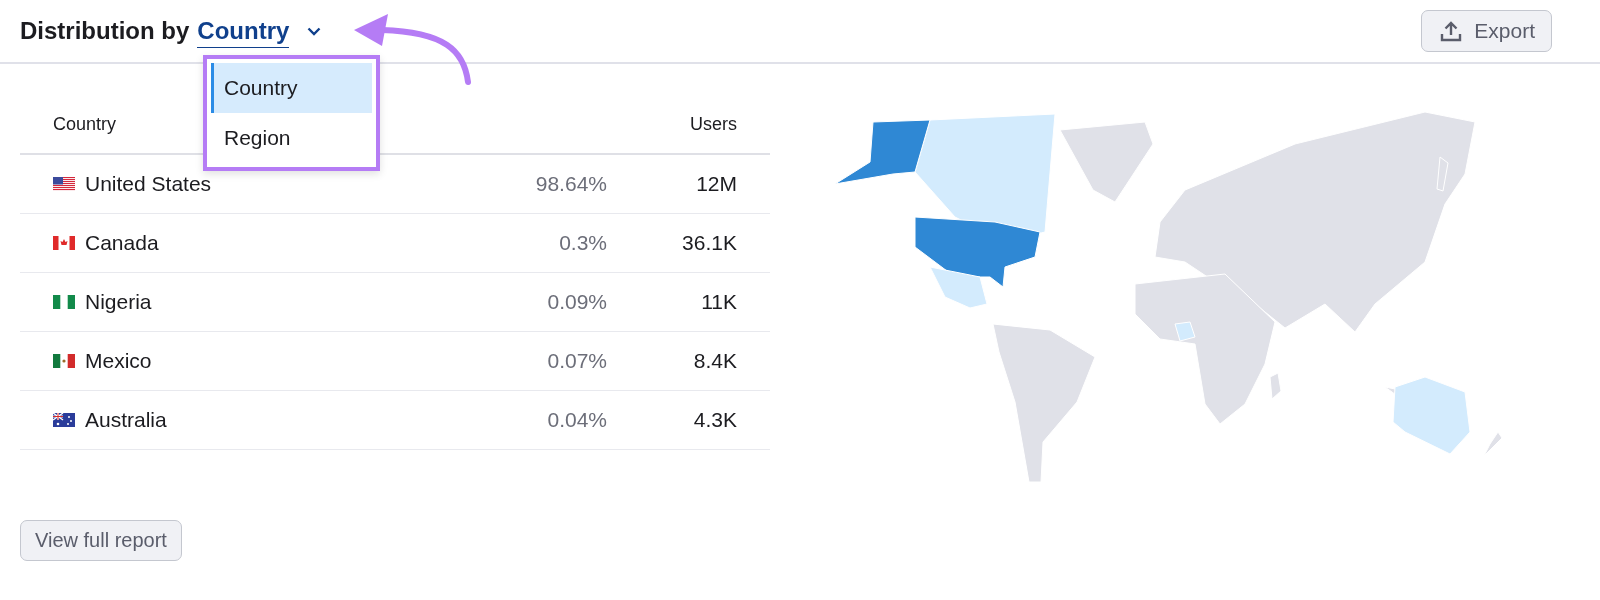 This screenshot has height=600, width=1600. I want to click on users-cell: 4.3K, so click(688, 420).